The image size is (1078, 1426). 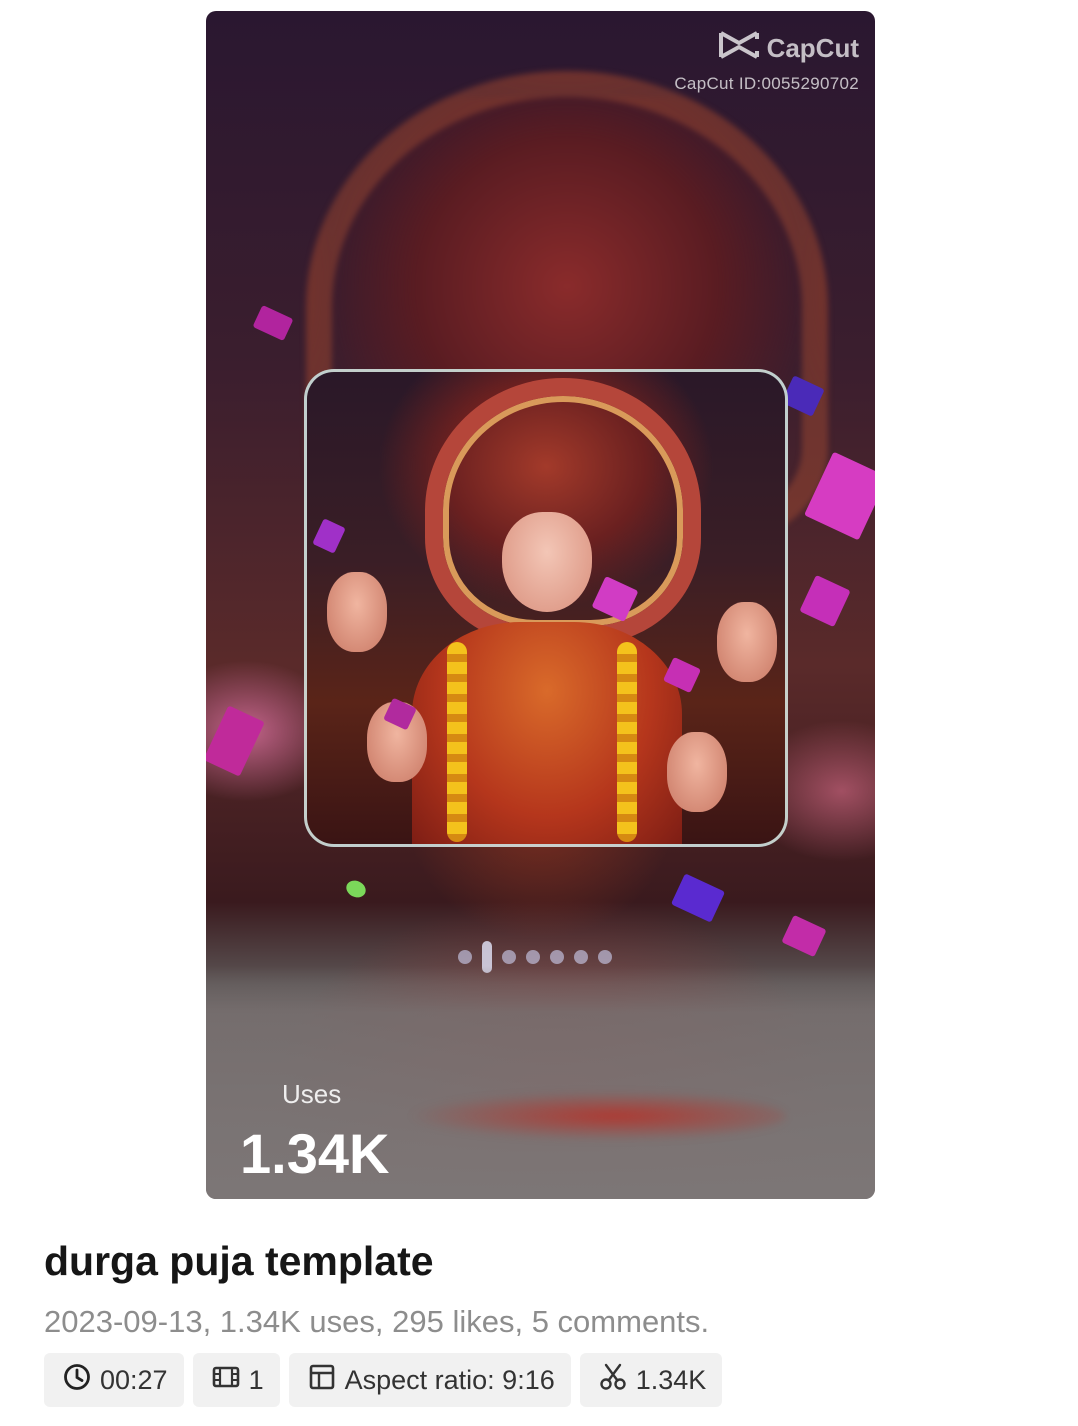 I want to click on capcut-watermark: CapCut CapCut ID:0055290702, so click(x=766, y=61).